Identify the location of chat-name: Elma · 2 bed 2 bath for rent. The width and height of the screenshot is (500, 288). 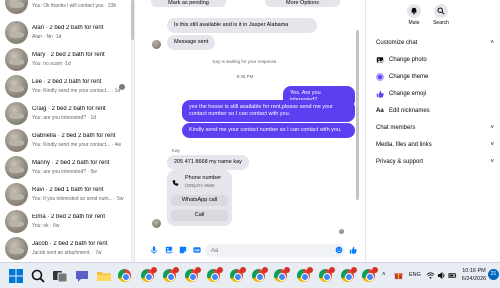
(69, 217).